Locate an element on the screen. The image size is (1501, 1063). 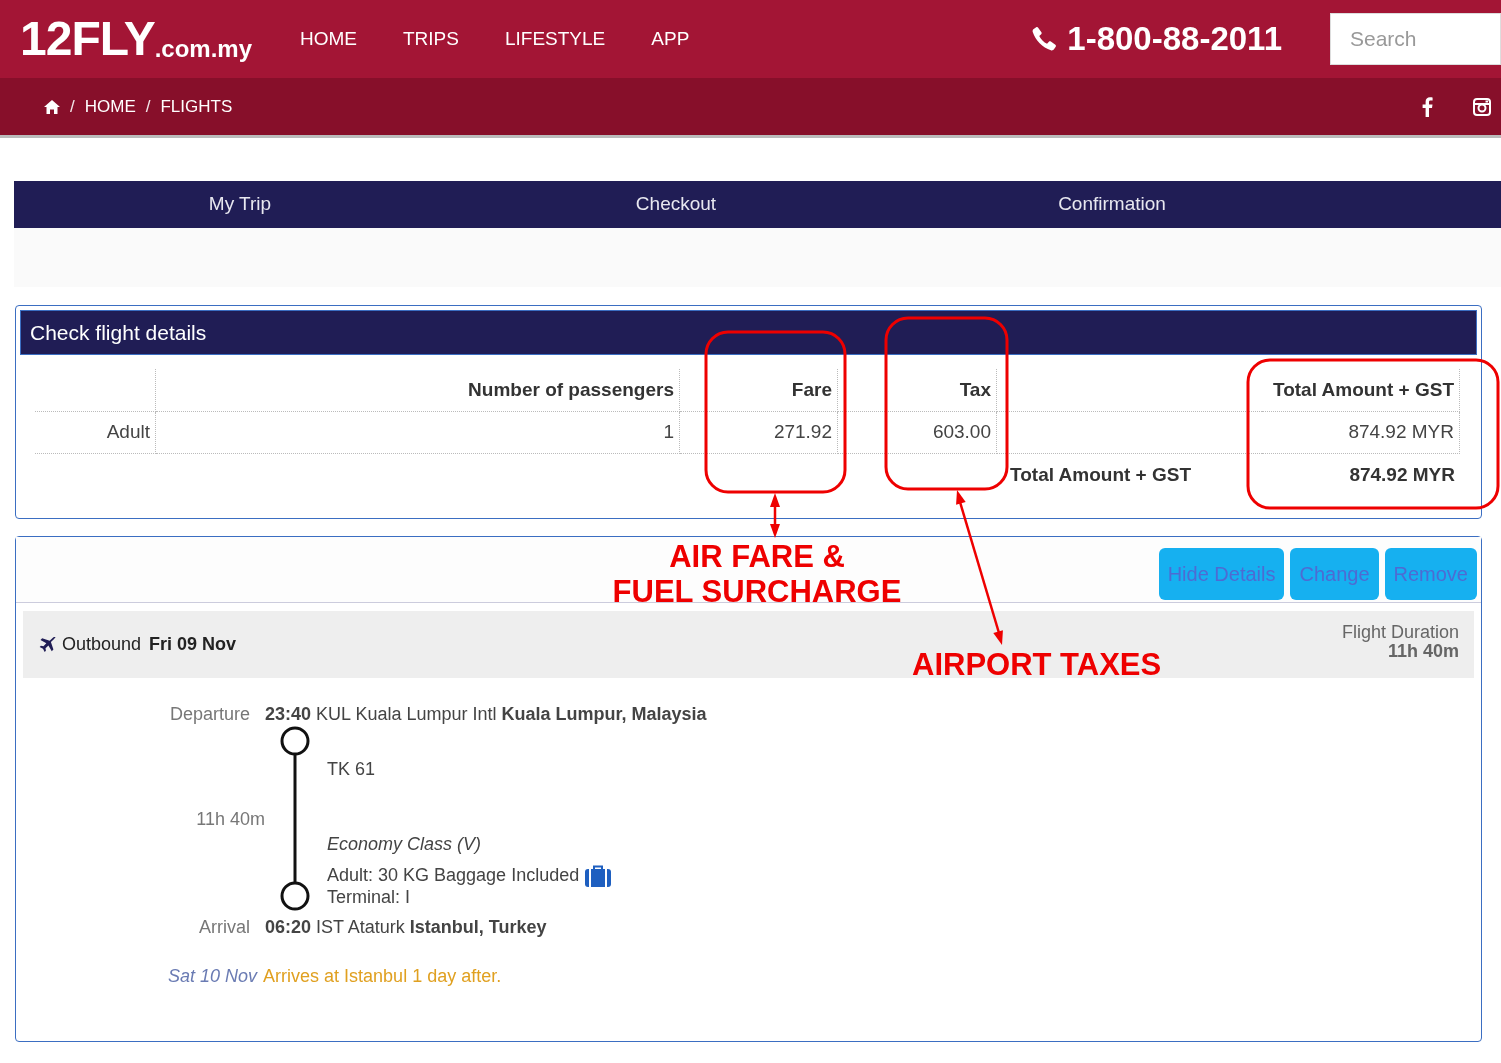
column-header: Tax is located at coordinates (917, 390).